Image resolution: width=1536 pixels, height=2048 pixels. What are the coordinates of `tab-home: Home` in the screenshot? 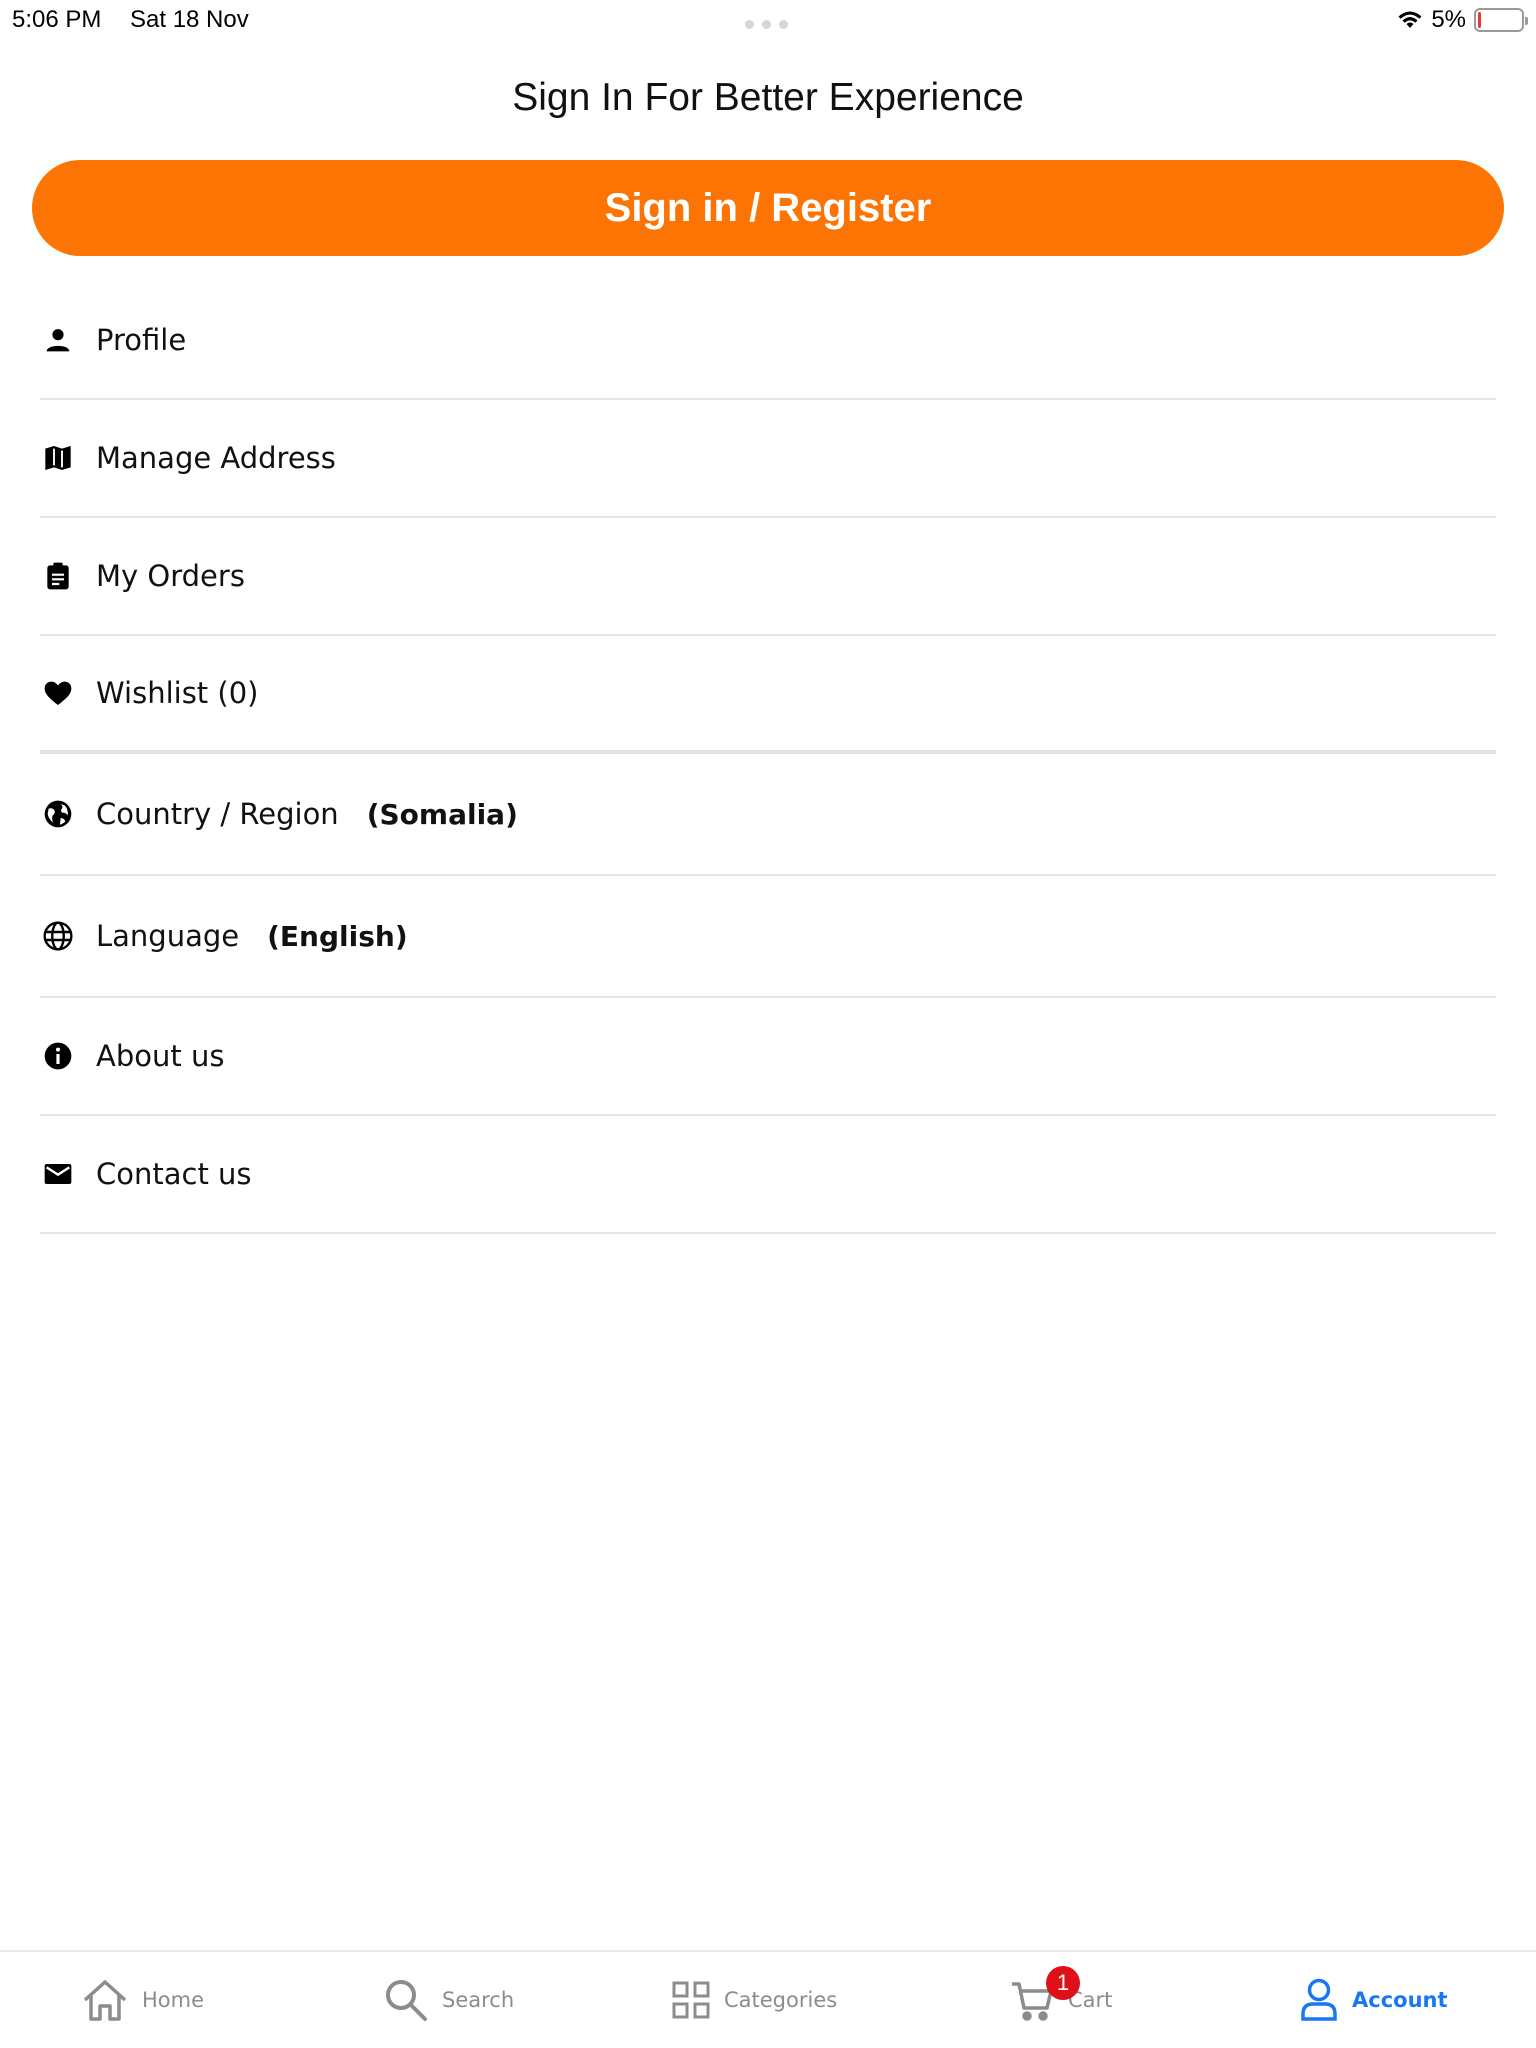 It's located at (143, 2000).